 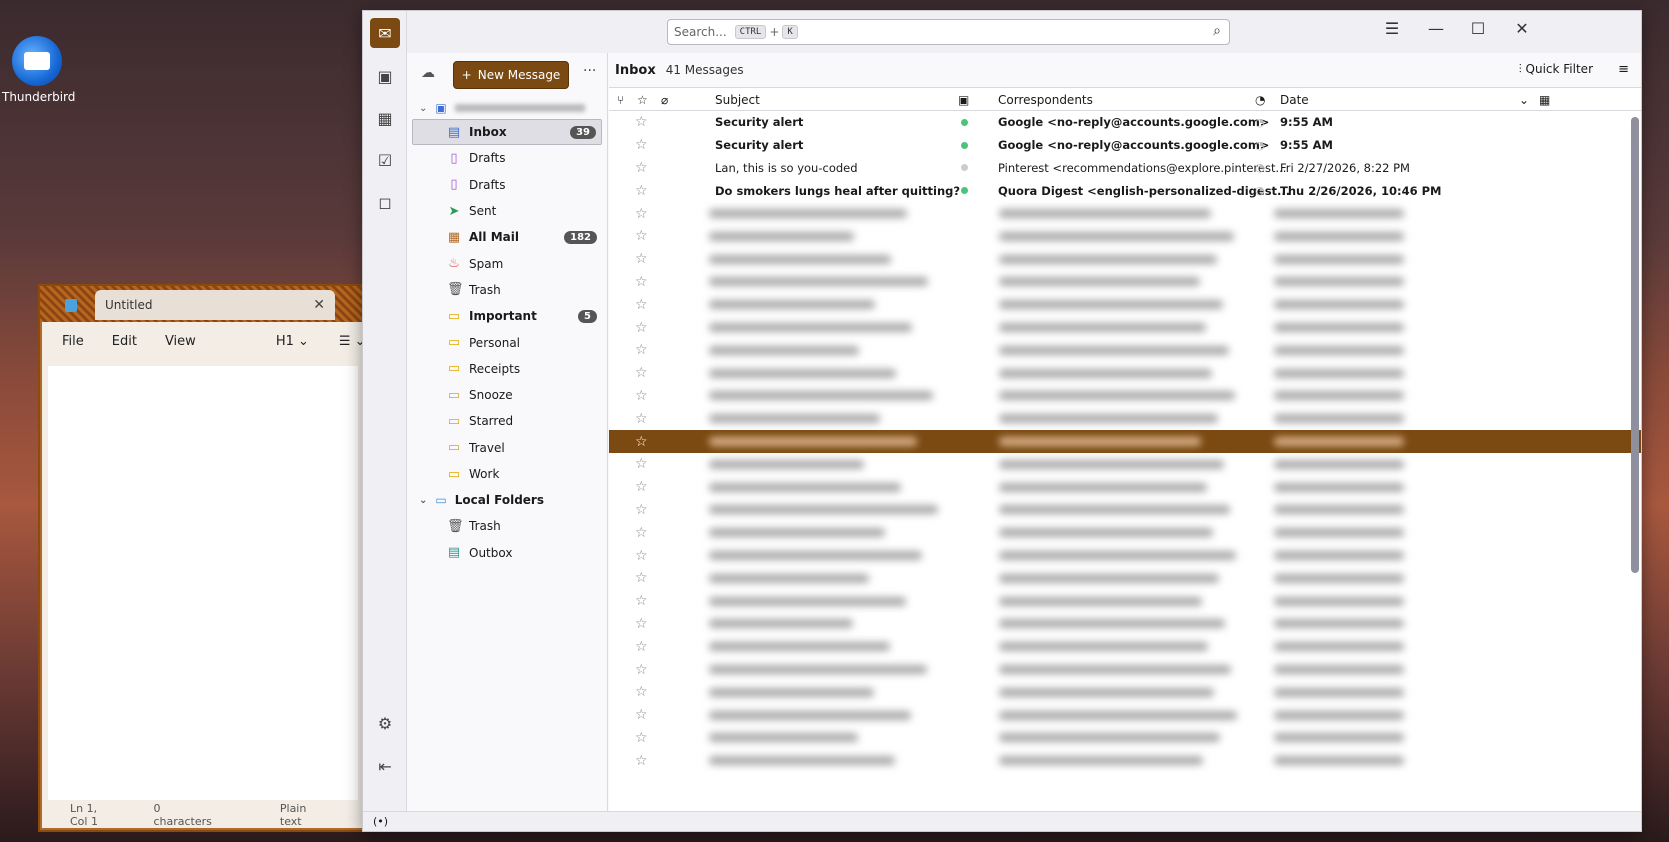 I want to click on settings-icon: ⚙, so click(x=385, y=723).